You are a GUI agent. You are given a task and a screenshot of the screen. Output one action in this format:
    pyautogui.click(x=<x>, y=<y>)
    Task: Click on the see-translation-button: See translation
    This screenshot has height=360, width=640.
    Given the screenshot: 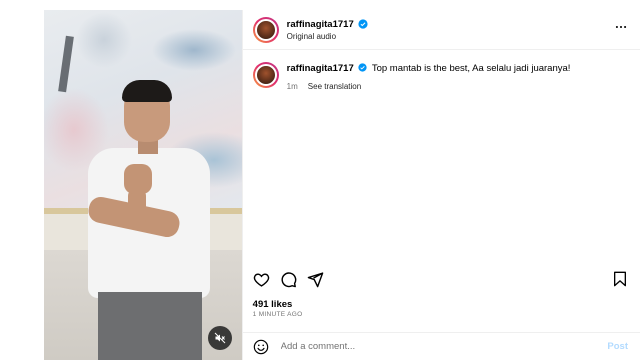 What is the action you would take?
    pyautogui.click(x=334, y=86)
    